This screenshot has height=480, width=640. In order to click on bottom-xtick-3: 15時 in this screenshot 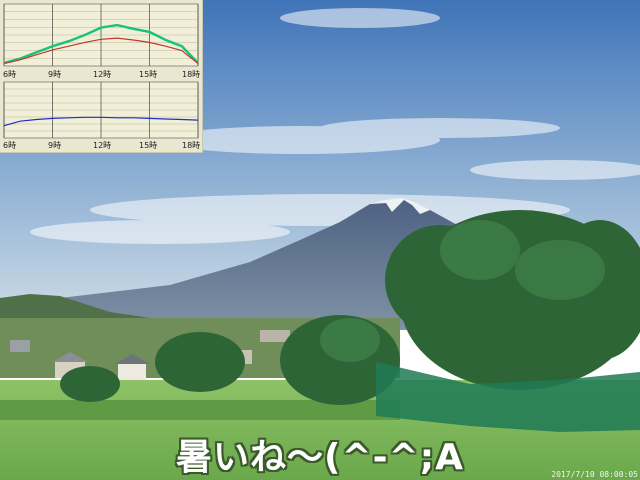, I will do `click(148, 145)`.